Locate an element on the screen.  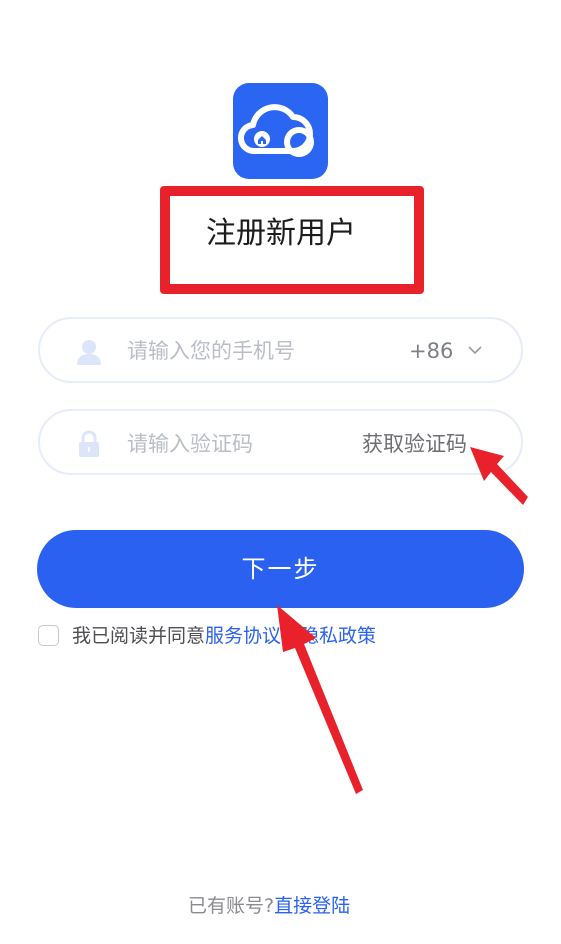
agreement-text: 我已阅读并同意服务协议和隐私政策 is located at coordinates (224, 636).